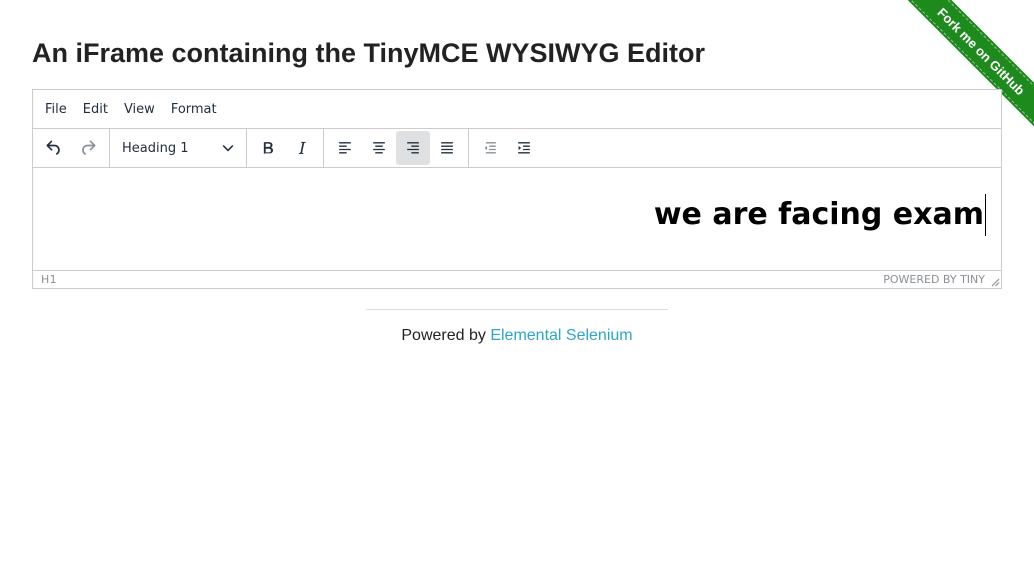  I want to click on align-left-icon, so click(345, 148).